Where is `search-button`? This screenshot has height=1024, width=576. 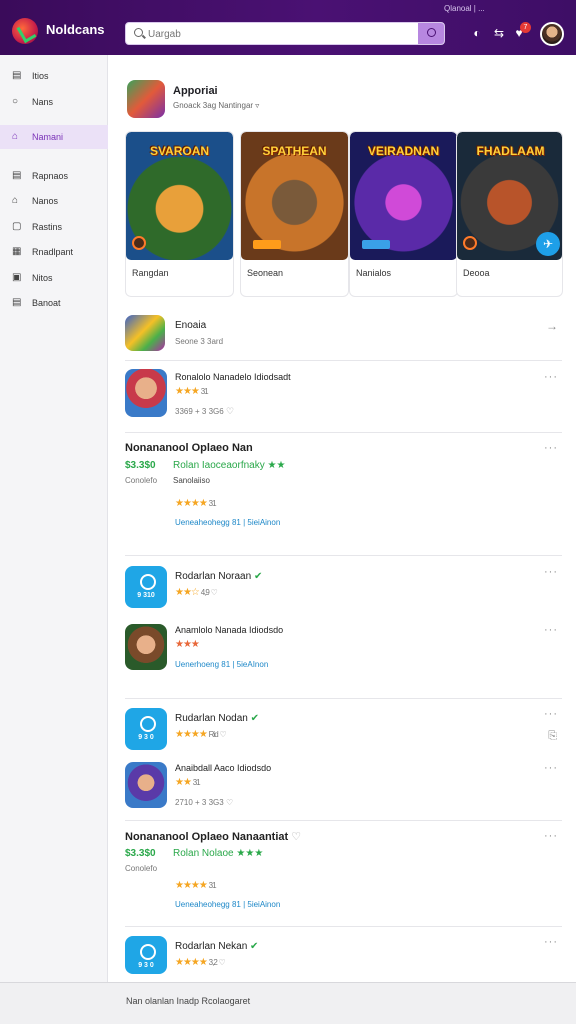 search-button is located at coordinates (431, 33).